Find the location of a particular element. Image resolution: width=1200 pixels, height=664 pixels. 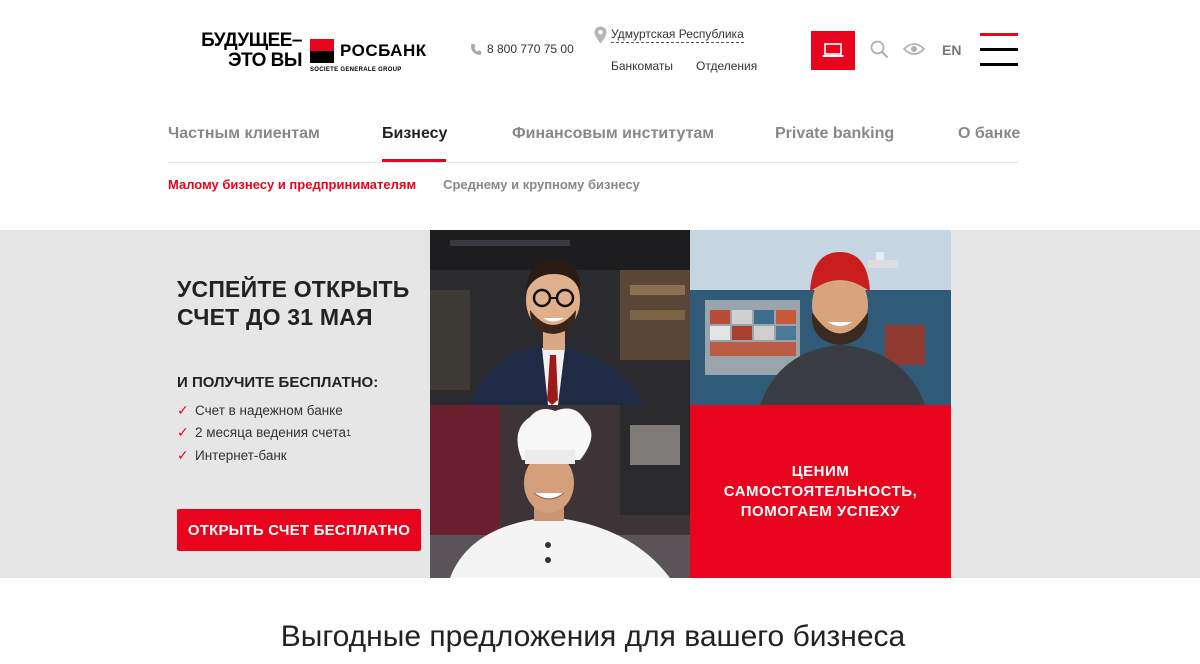

phone-link: 8 800 770 75 00 is located at coordinates (522, 49).